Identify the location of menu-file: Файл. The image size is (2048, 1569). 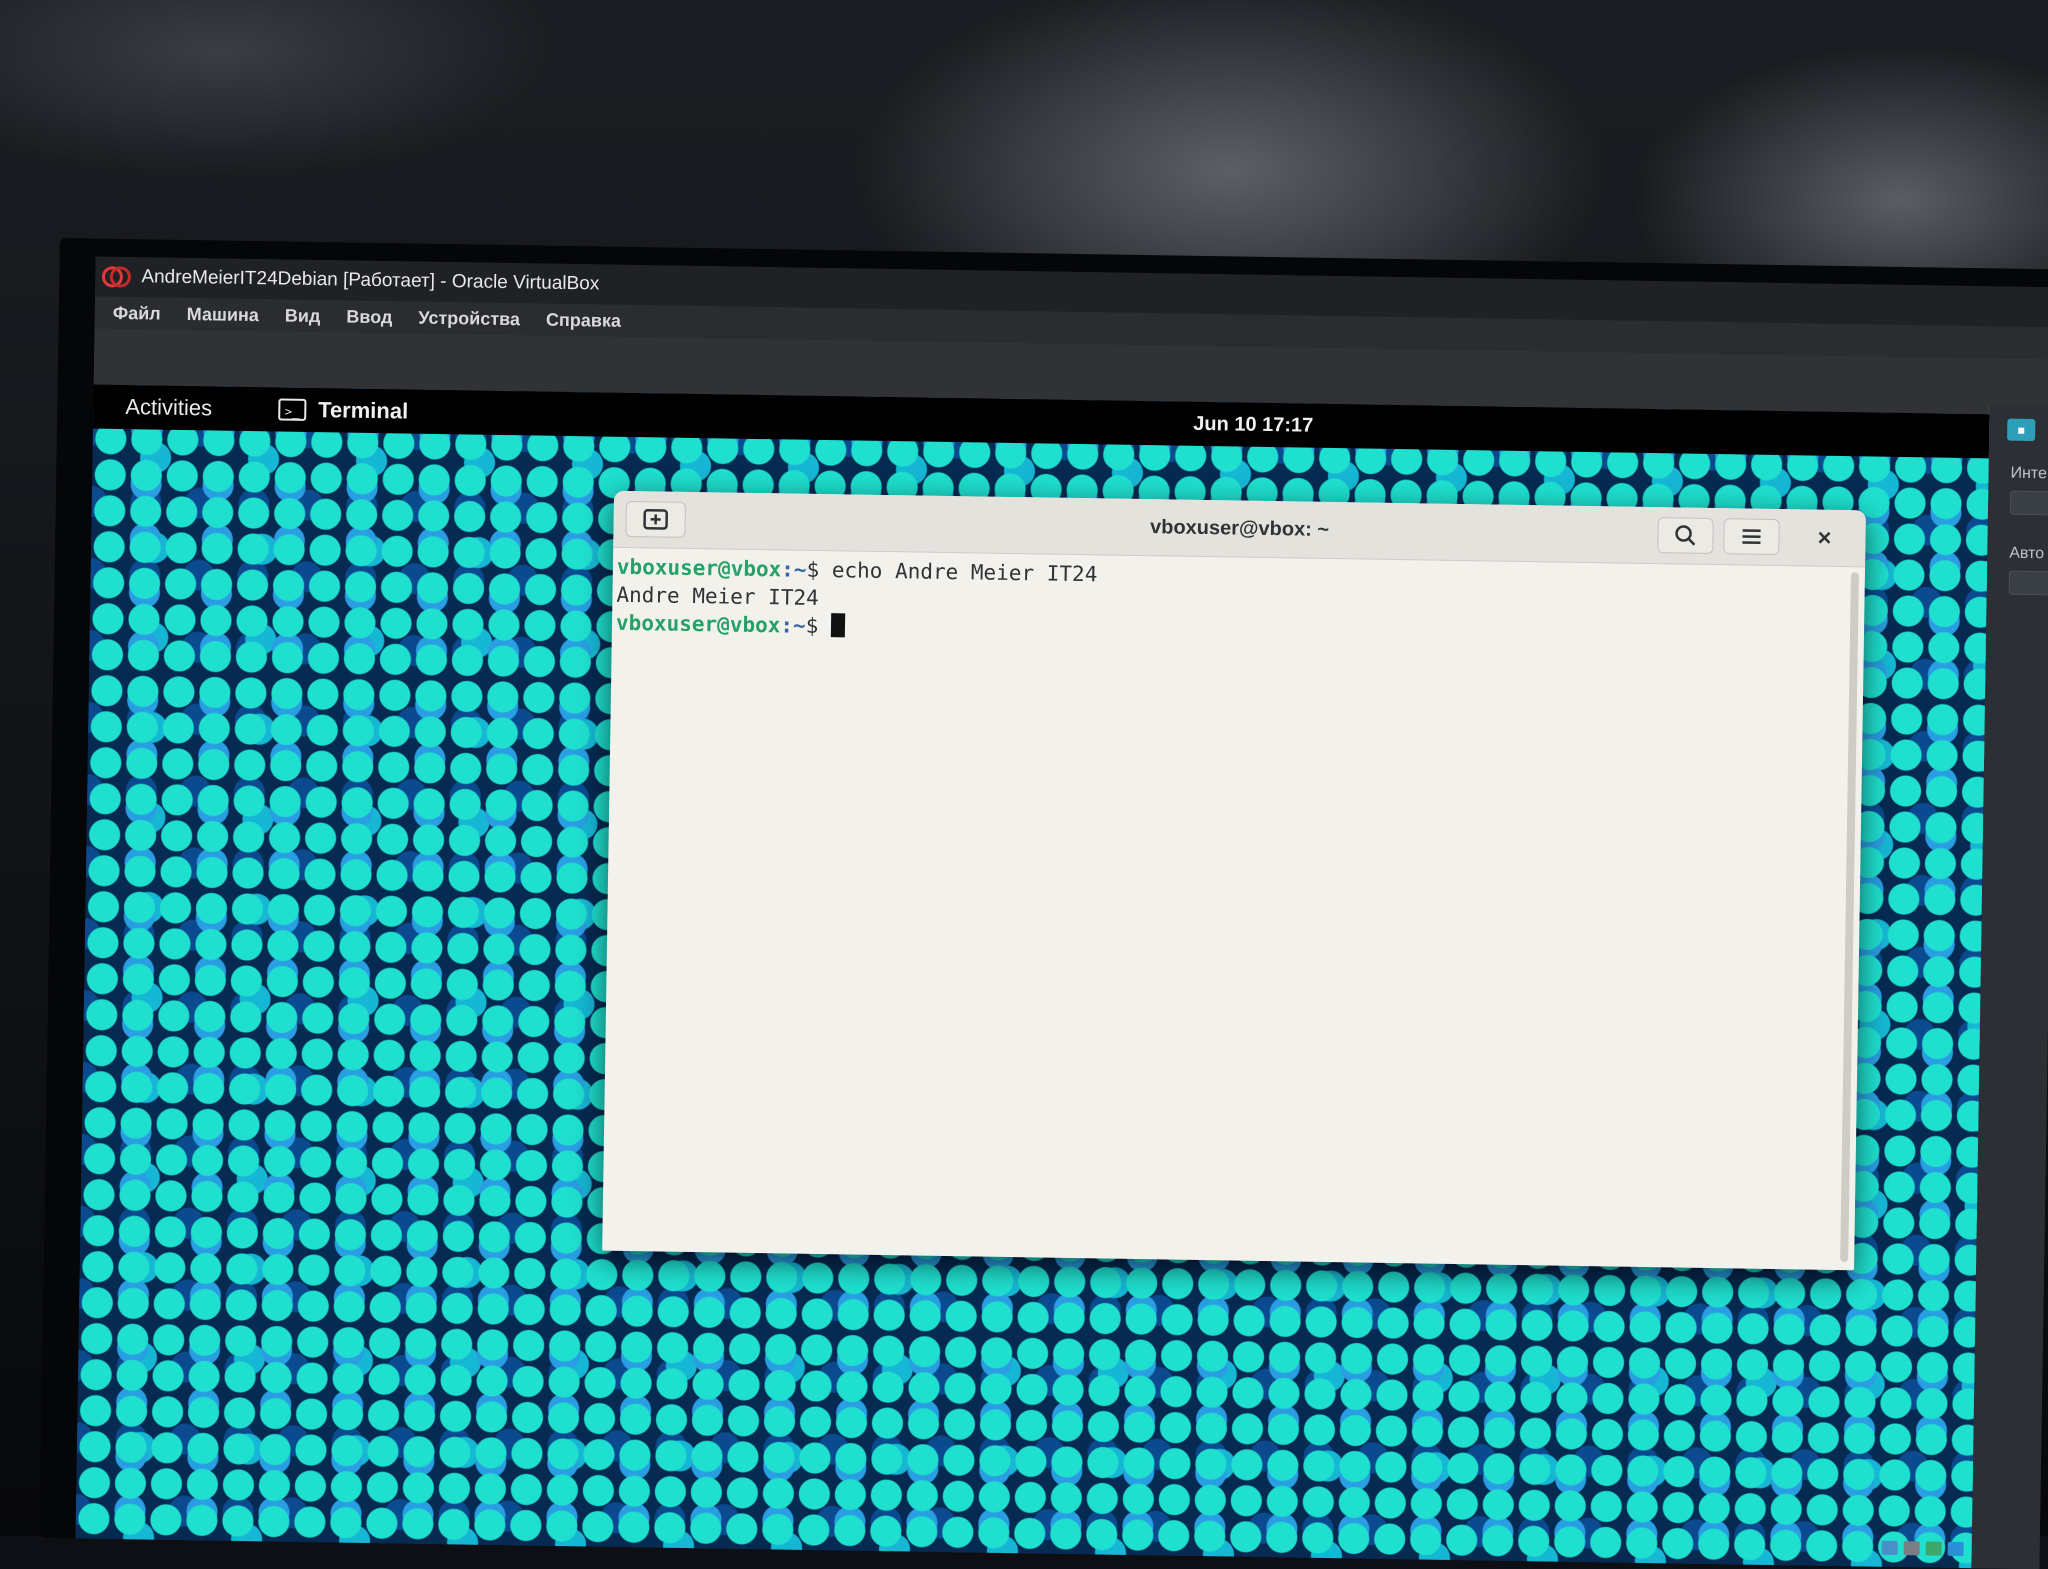
(137, 313).